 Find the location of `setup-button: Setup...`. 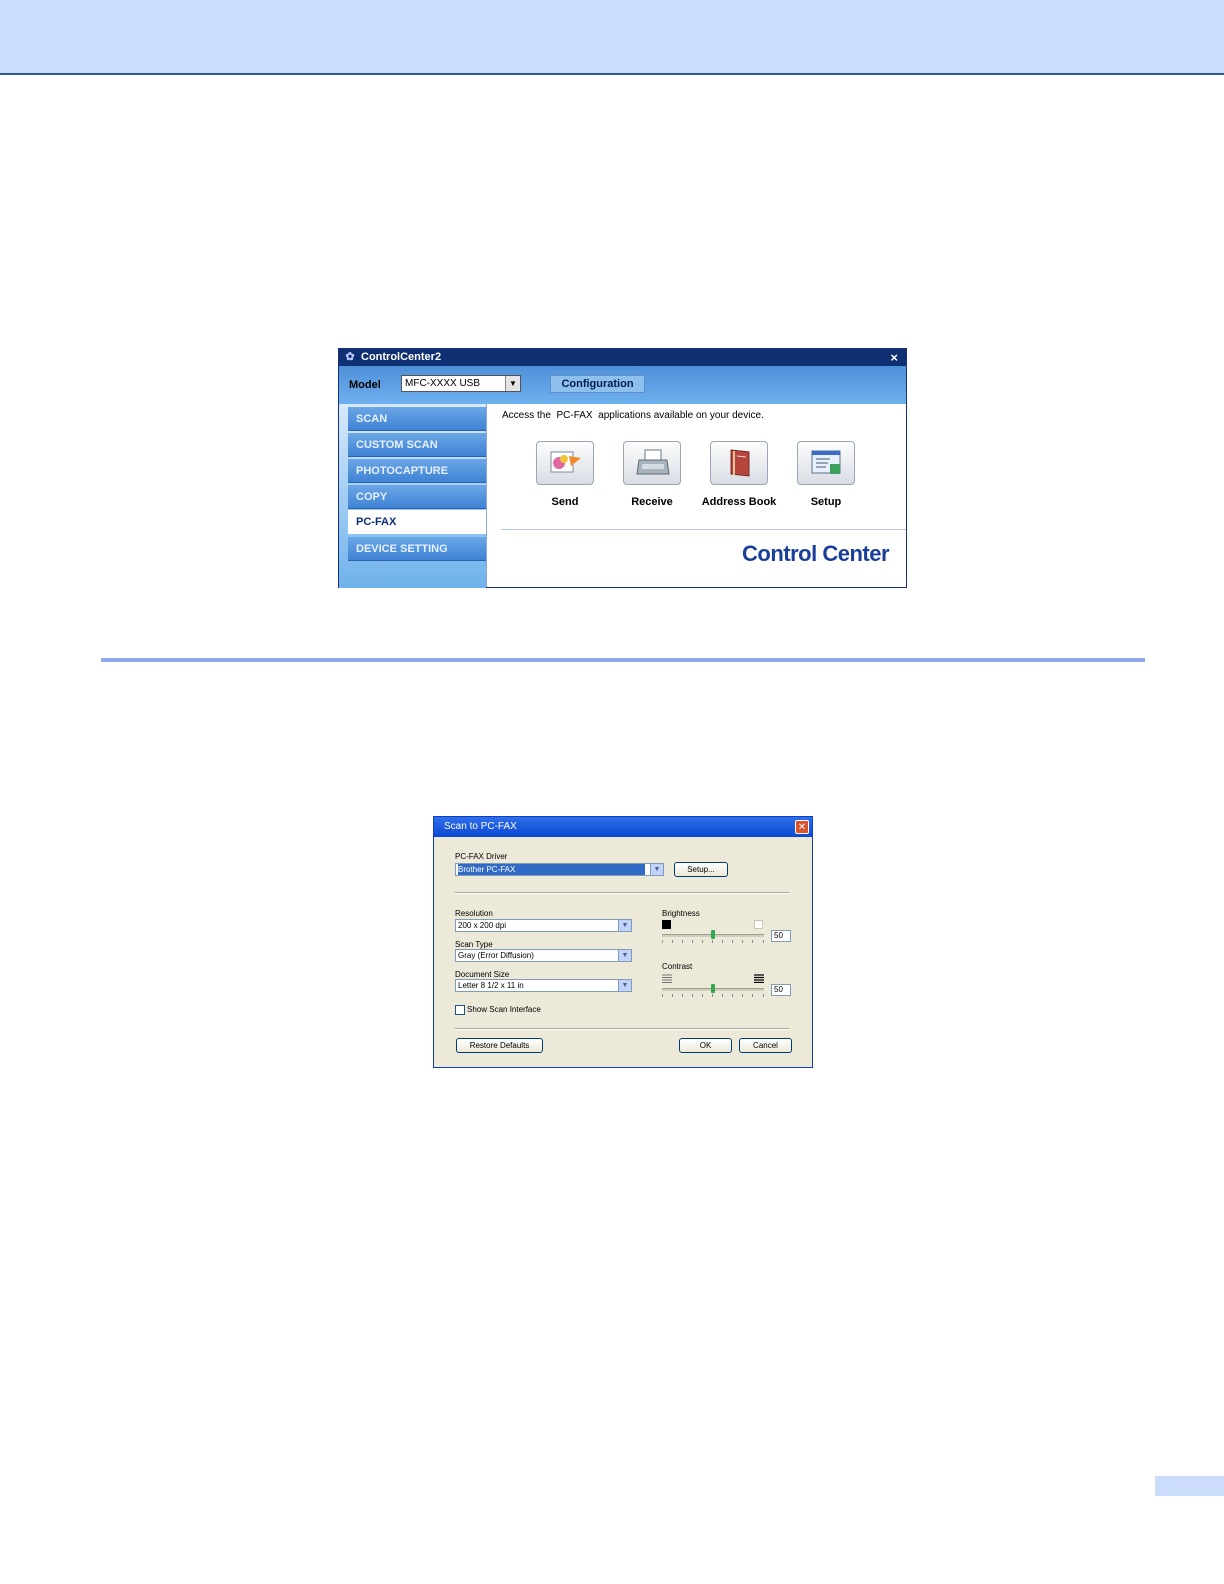

setup-button: Setup... is located at coordinates (701, 869).